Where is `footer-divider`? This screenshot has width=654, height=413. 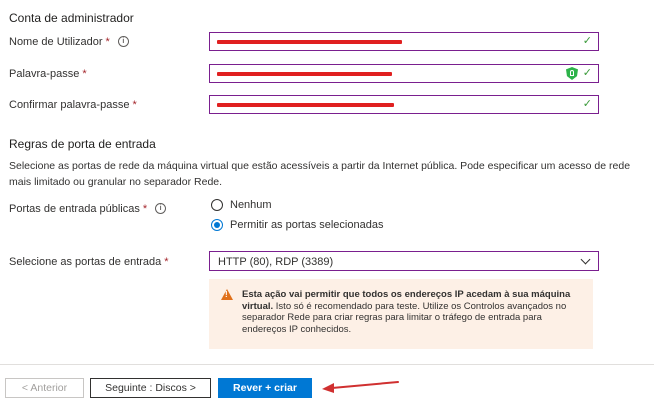
footer-divider is located at coordinates (327, 364).